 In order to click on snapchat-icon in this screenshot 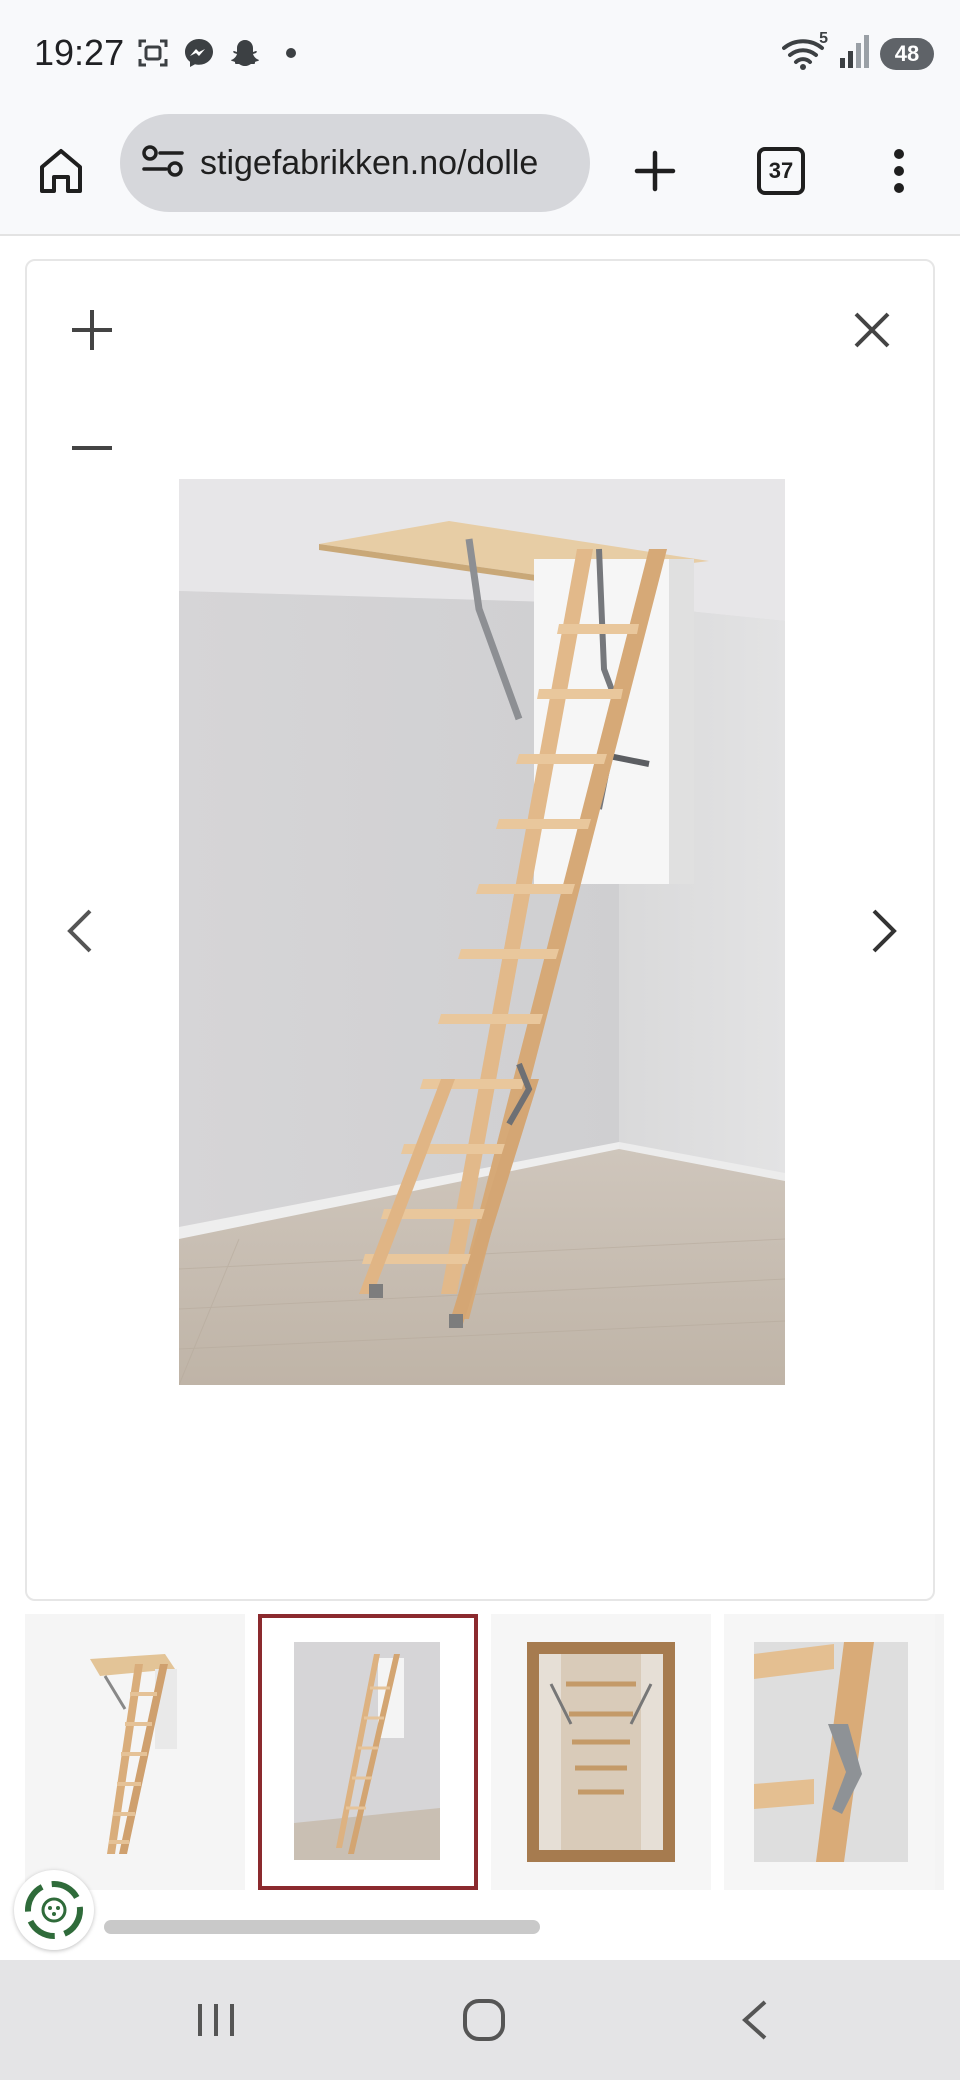, I will do `click(245, 53)`.